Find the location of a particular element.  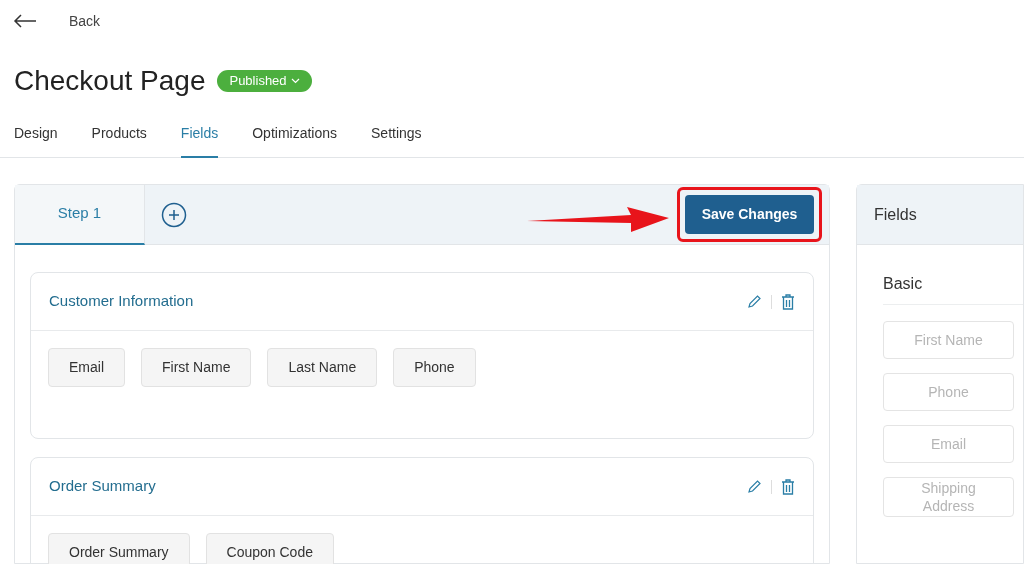

nav-tab: Fields is located at coordinates (199, 140).